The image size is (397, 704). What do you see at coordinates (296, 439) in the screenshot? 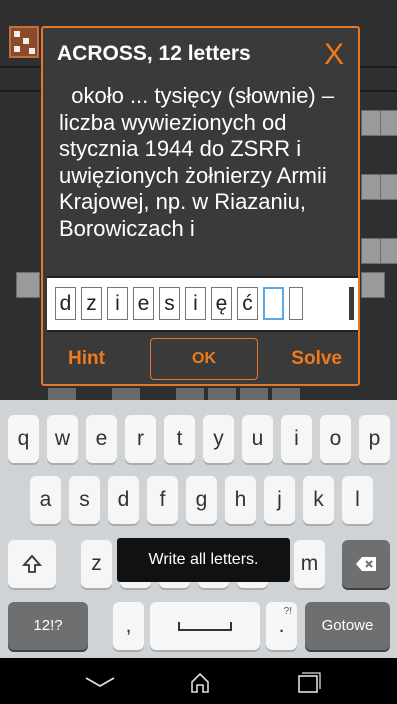
I see `key-i: i` at bounding box center [296, 439].